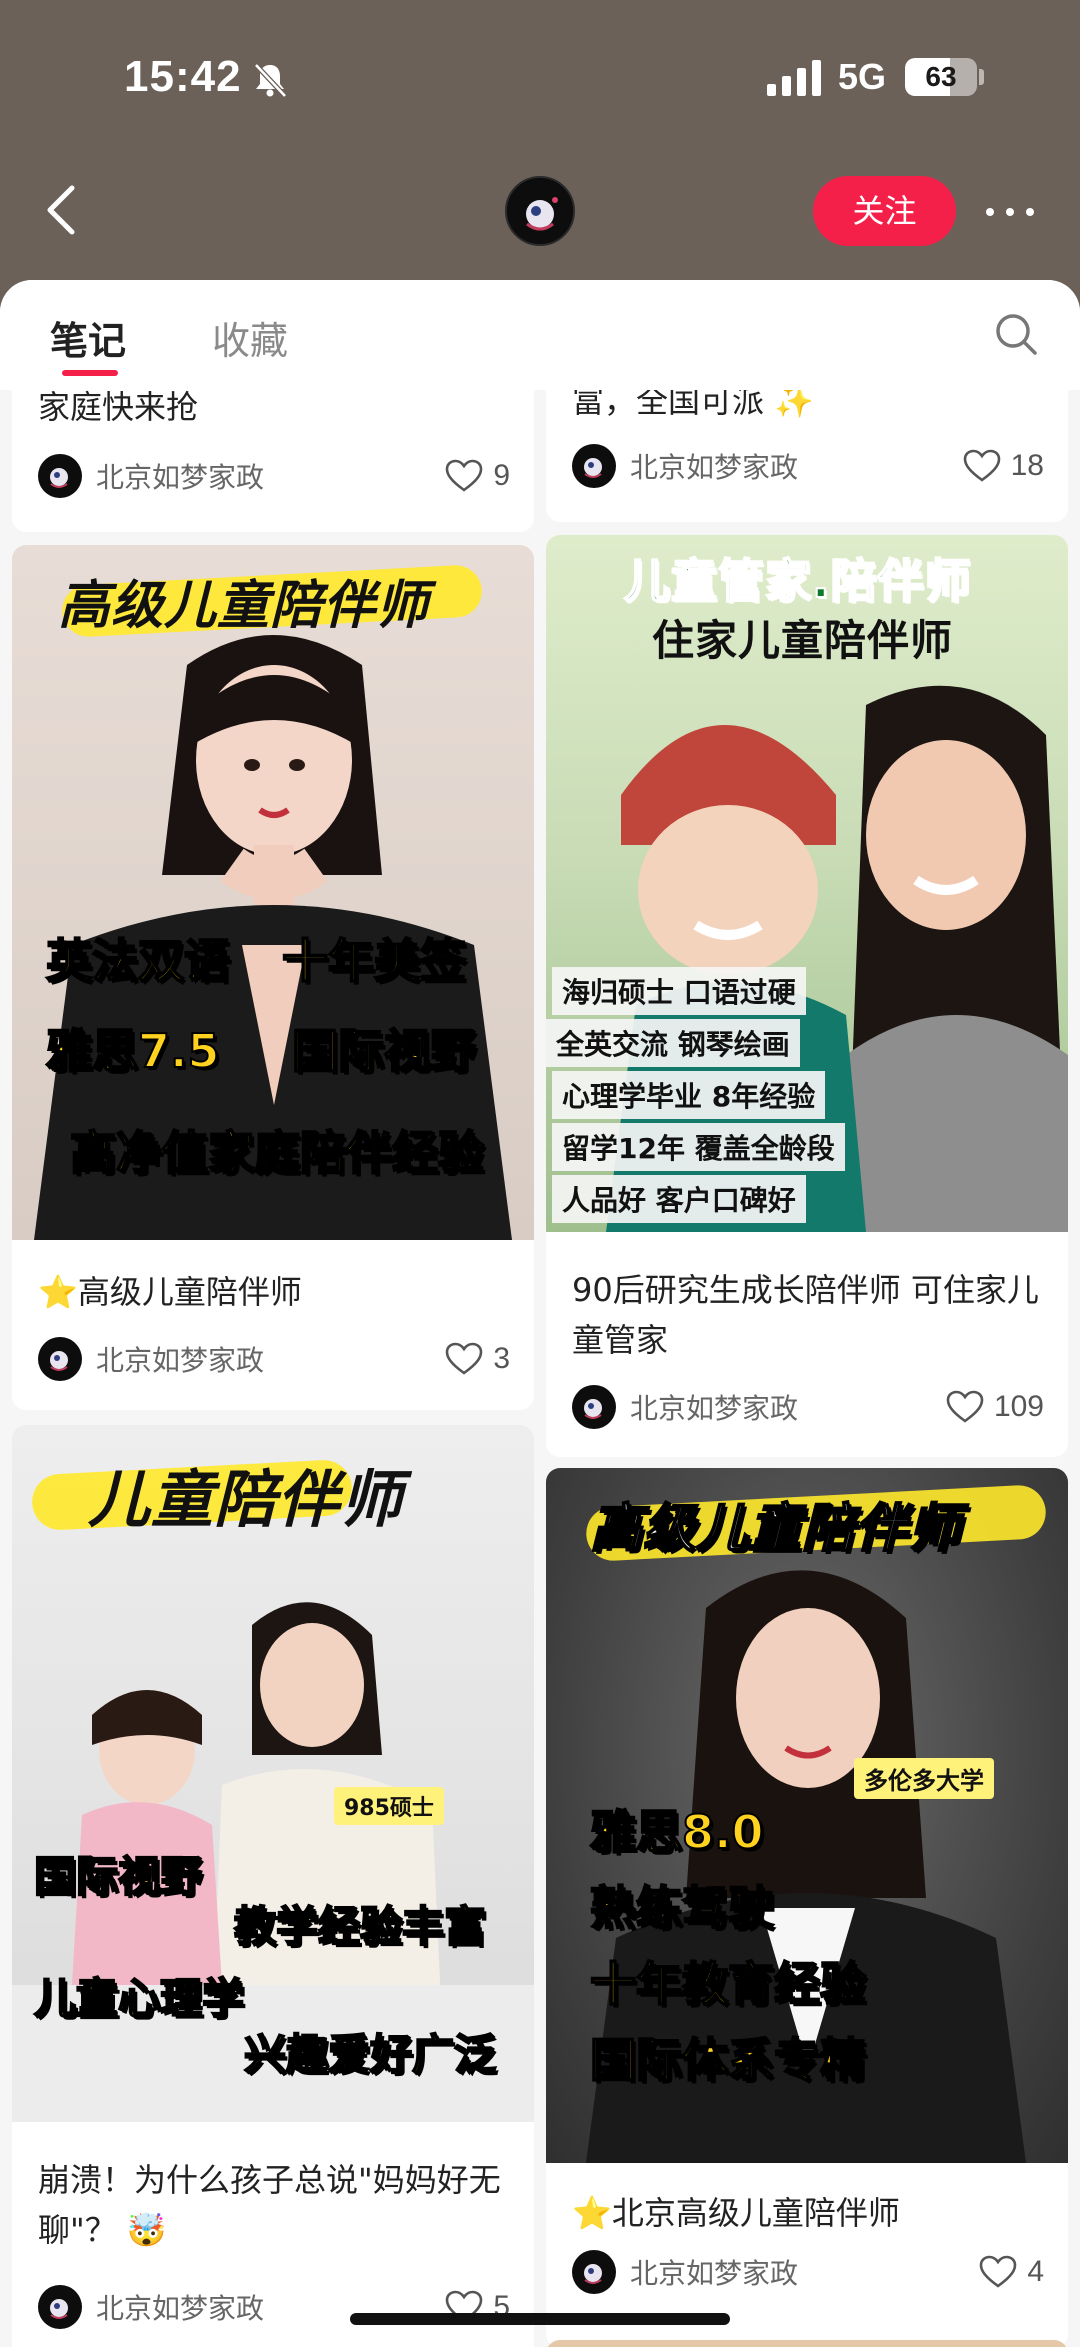 The image size is (1080, 2347). I want to click on home-indicator, so click(540, 2319).